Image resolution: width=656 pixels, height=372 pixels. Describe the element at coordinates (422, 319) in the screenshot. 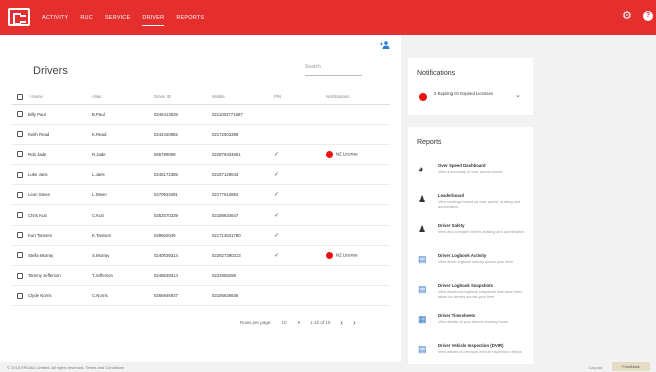

I see `report-icon: ▦` at that location.